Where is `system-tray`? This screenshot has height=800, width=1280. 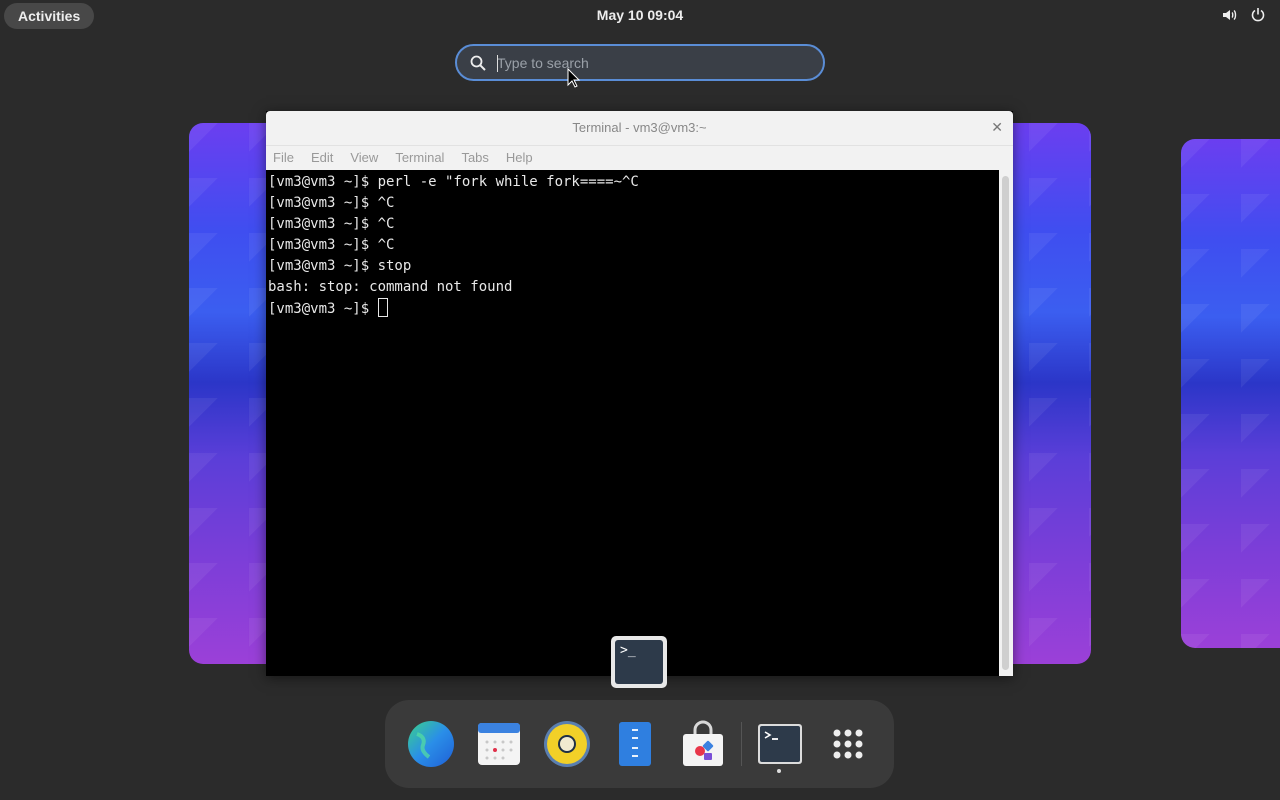
system-tray is located at coordinates (1244, 15).